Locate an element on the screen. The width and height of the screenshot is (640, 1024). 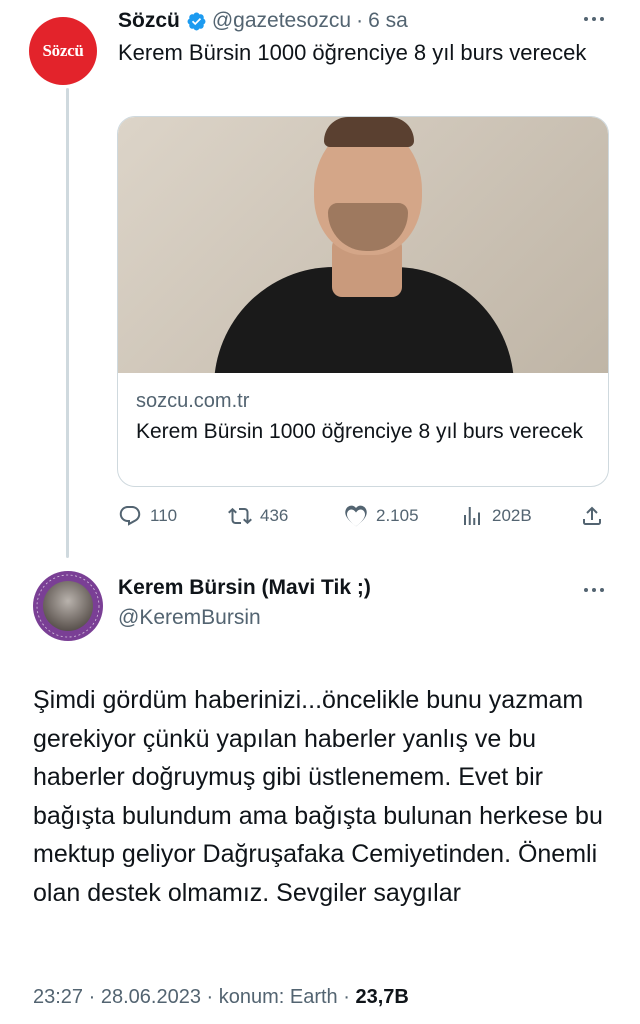
main-author-name: Kerem Bürsin (Mavi Tik ;) is located at coordinates (244, 588).